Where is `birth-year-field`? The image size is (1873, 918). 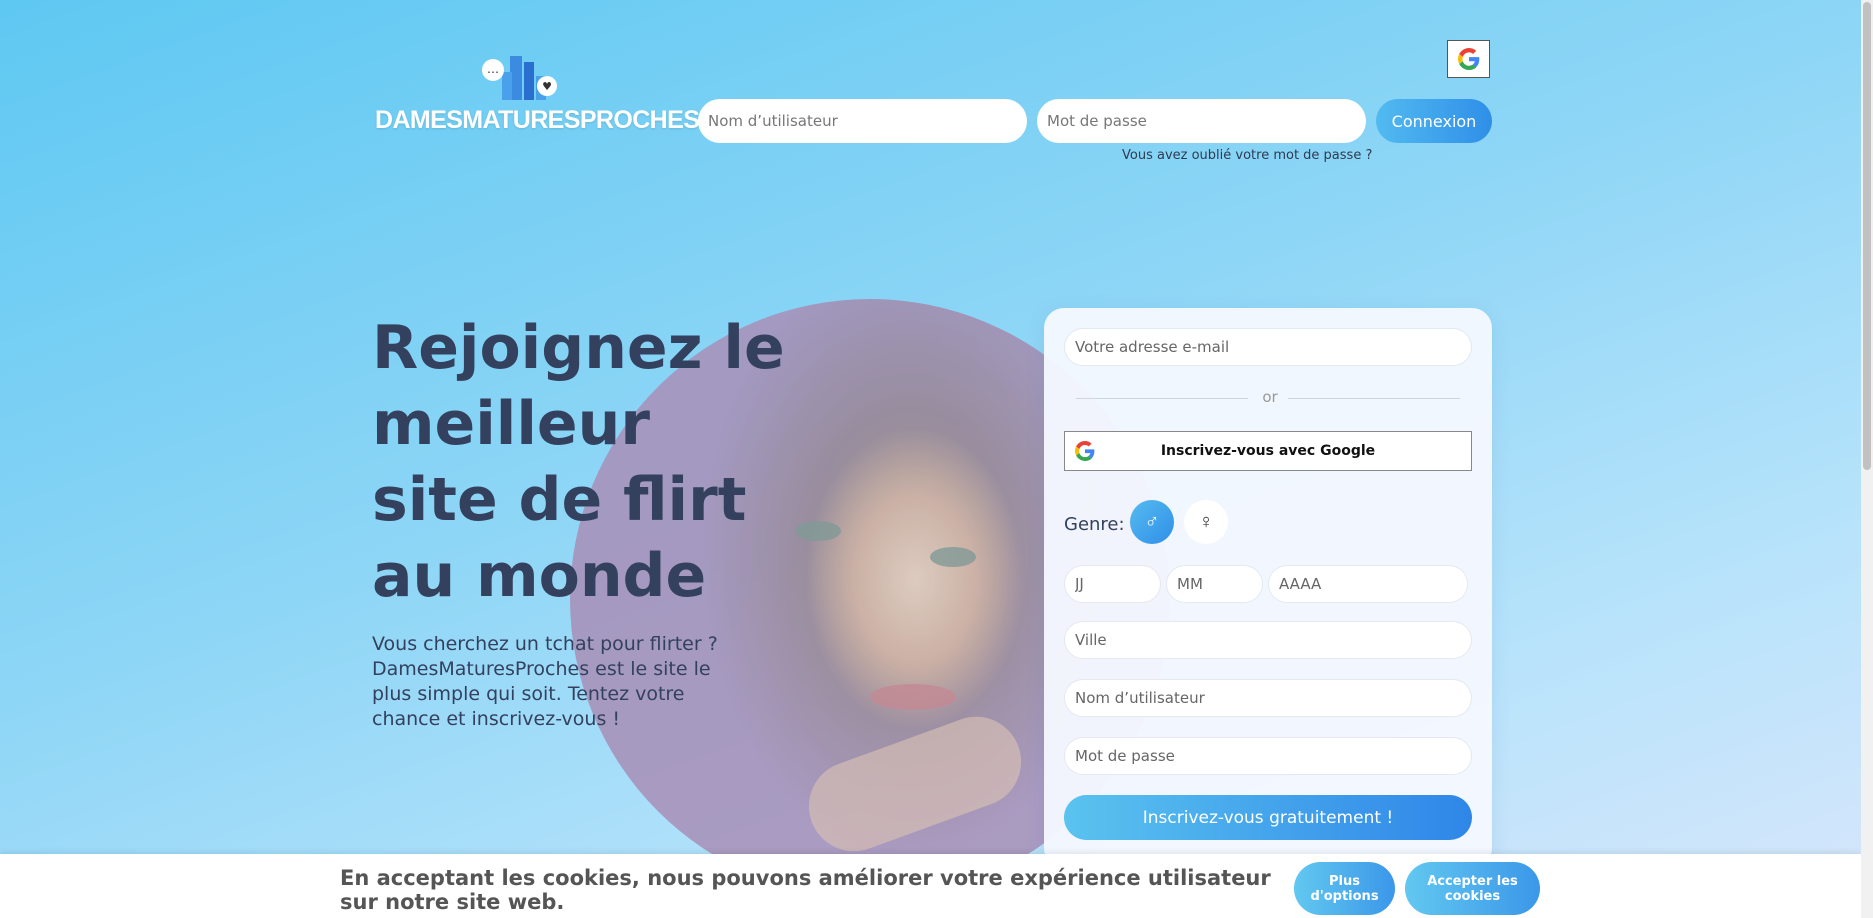
birth-year-field is located at coordinates (1368, 584).